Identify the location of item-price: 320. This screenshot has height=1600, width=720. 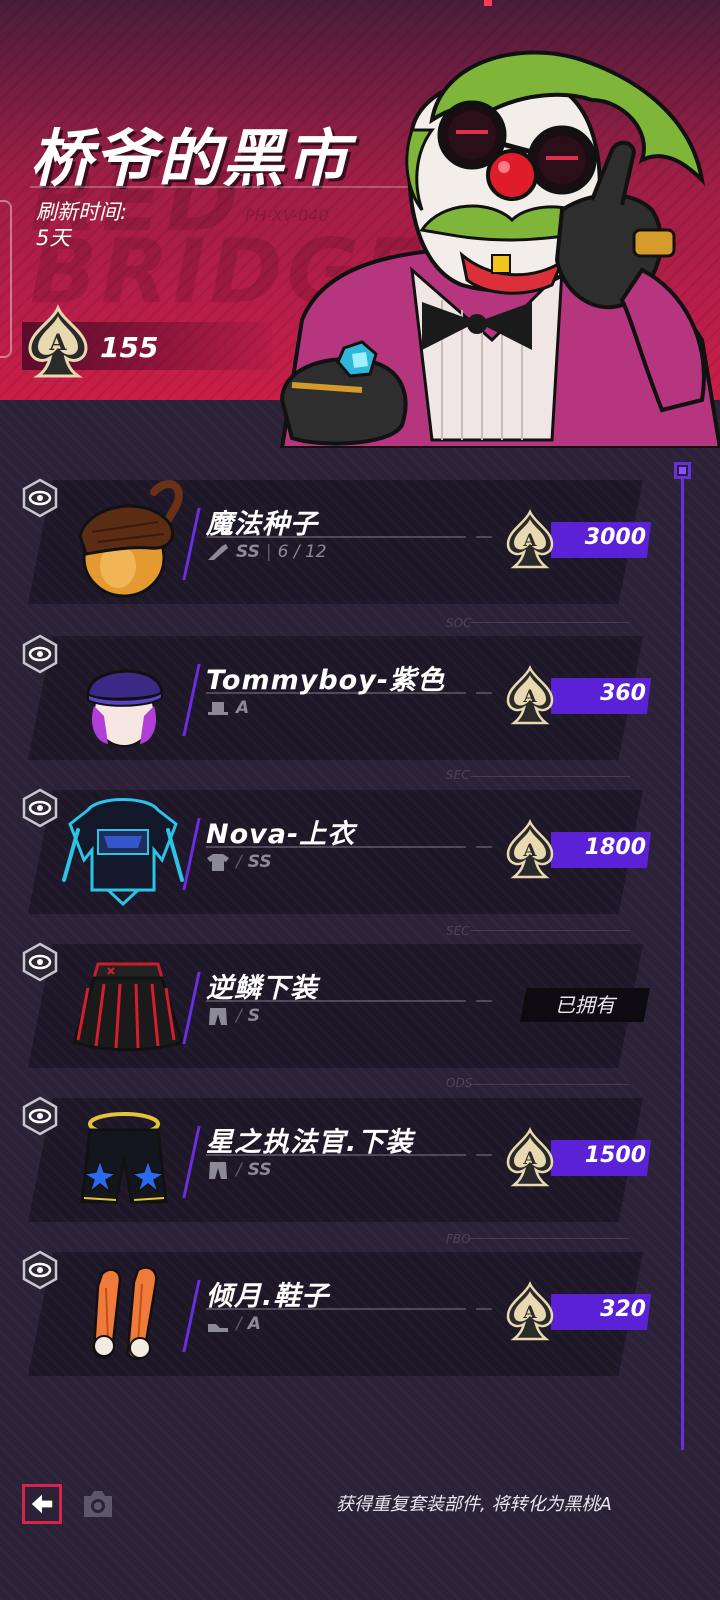
(623, 1309).